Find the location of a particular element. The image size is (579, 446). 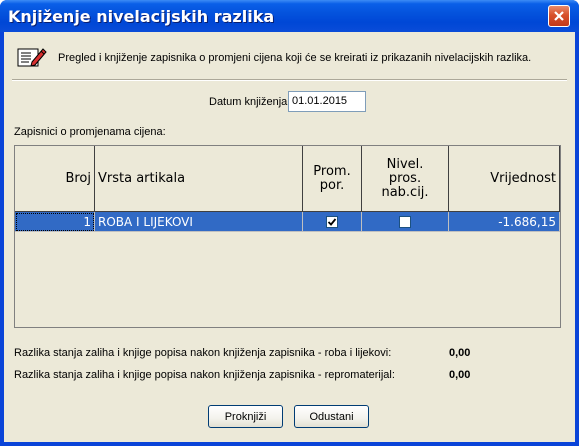

column-header-prom-por: Prom. por. is located at coordinates (332, 179).